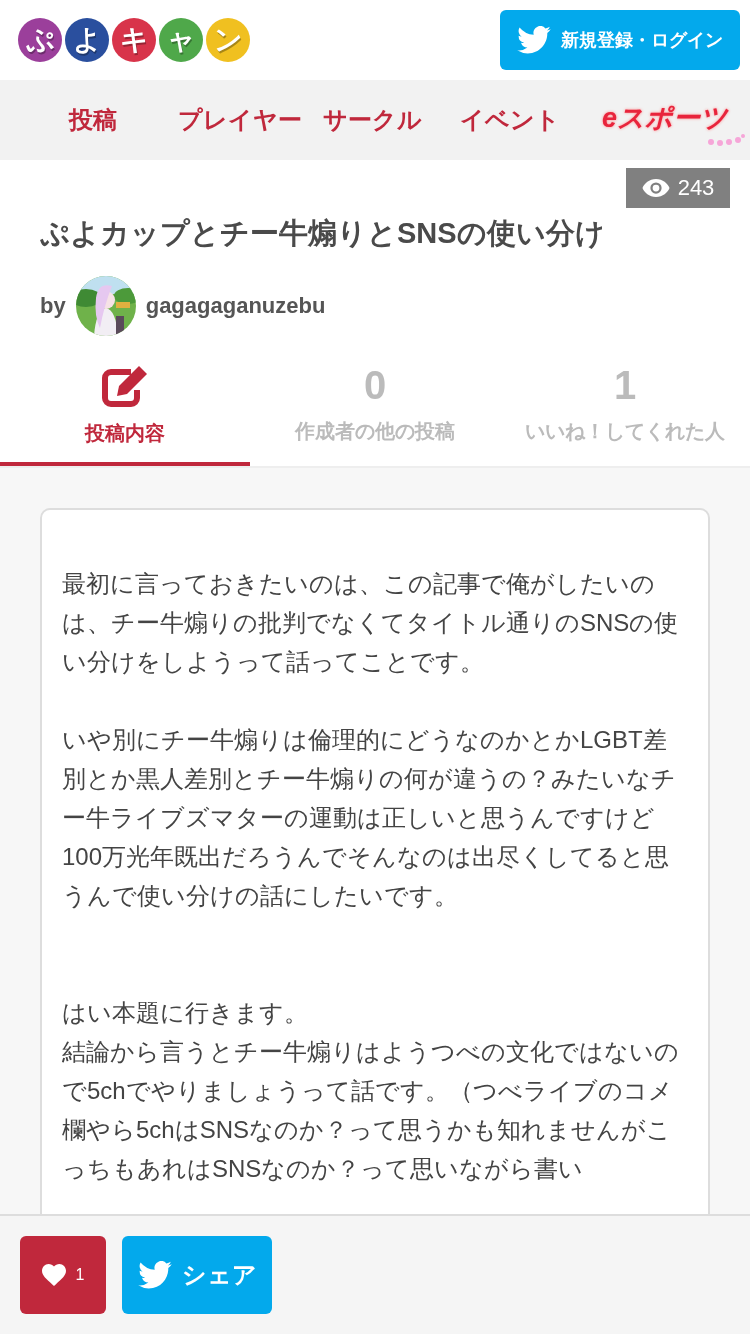 This screenshot has height=1334, width=750. Describe the element at coordinates (323, 233) in the screenshot. I see `post-title: ぷよカップとチー牛煽りとSNSの使い分け` at that location.